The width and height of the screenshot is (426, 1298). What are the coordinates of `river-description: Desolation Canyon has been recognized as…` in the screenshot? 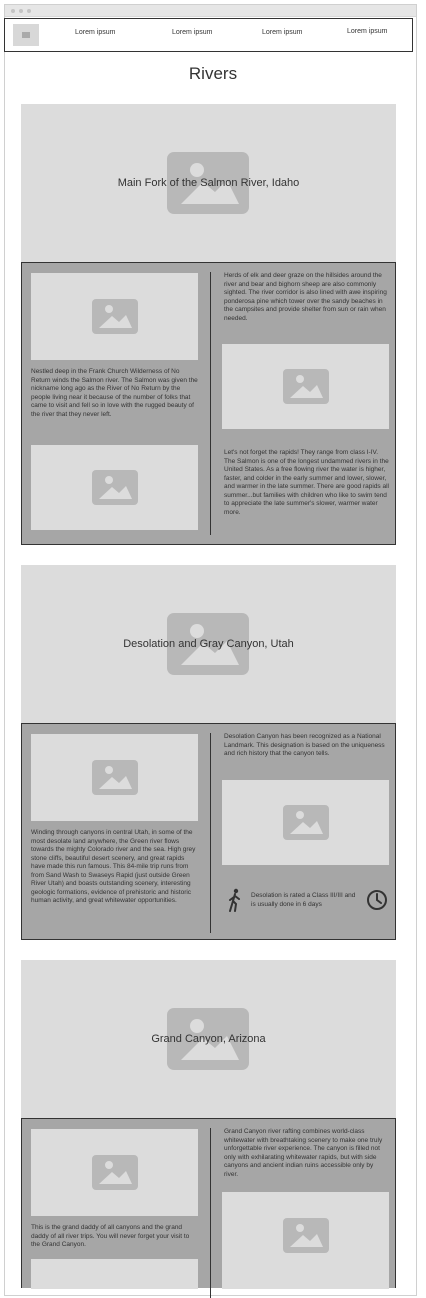 It's located at (304, 745).